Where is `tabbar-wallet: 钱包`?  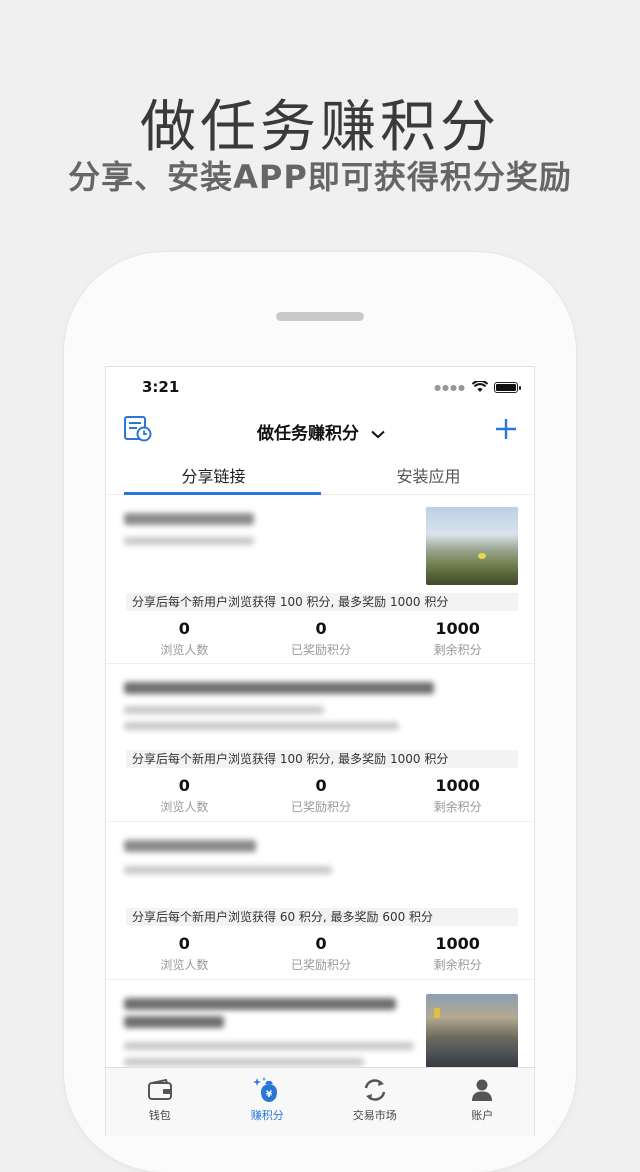 tabbar-wallet: 钱包 is located at coordinates (160, 1102).